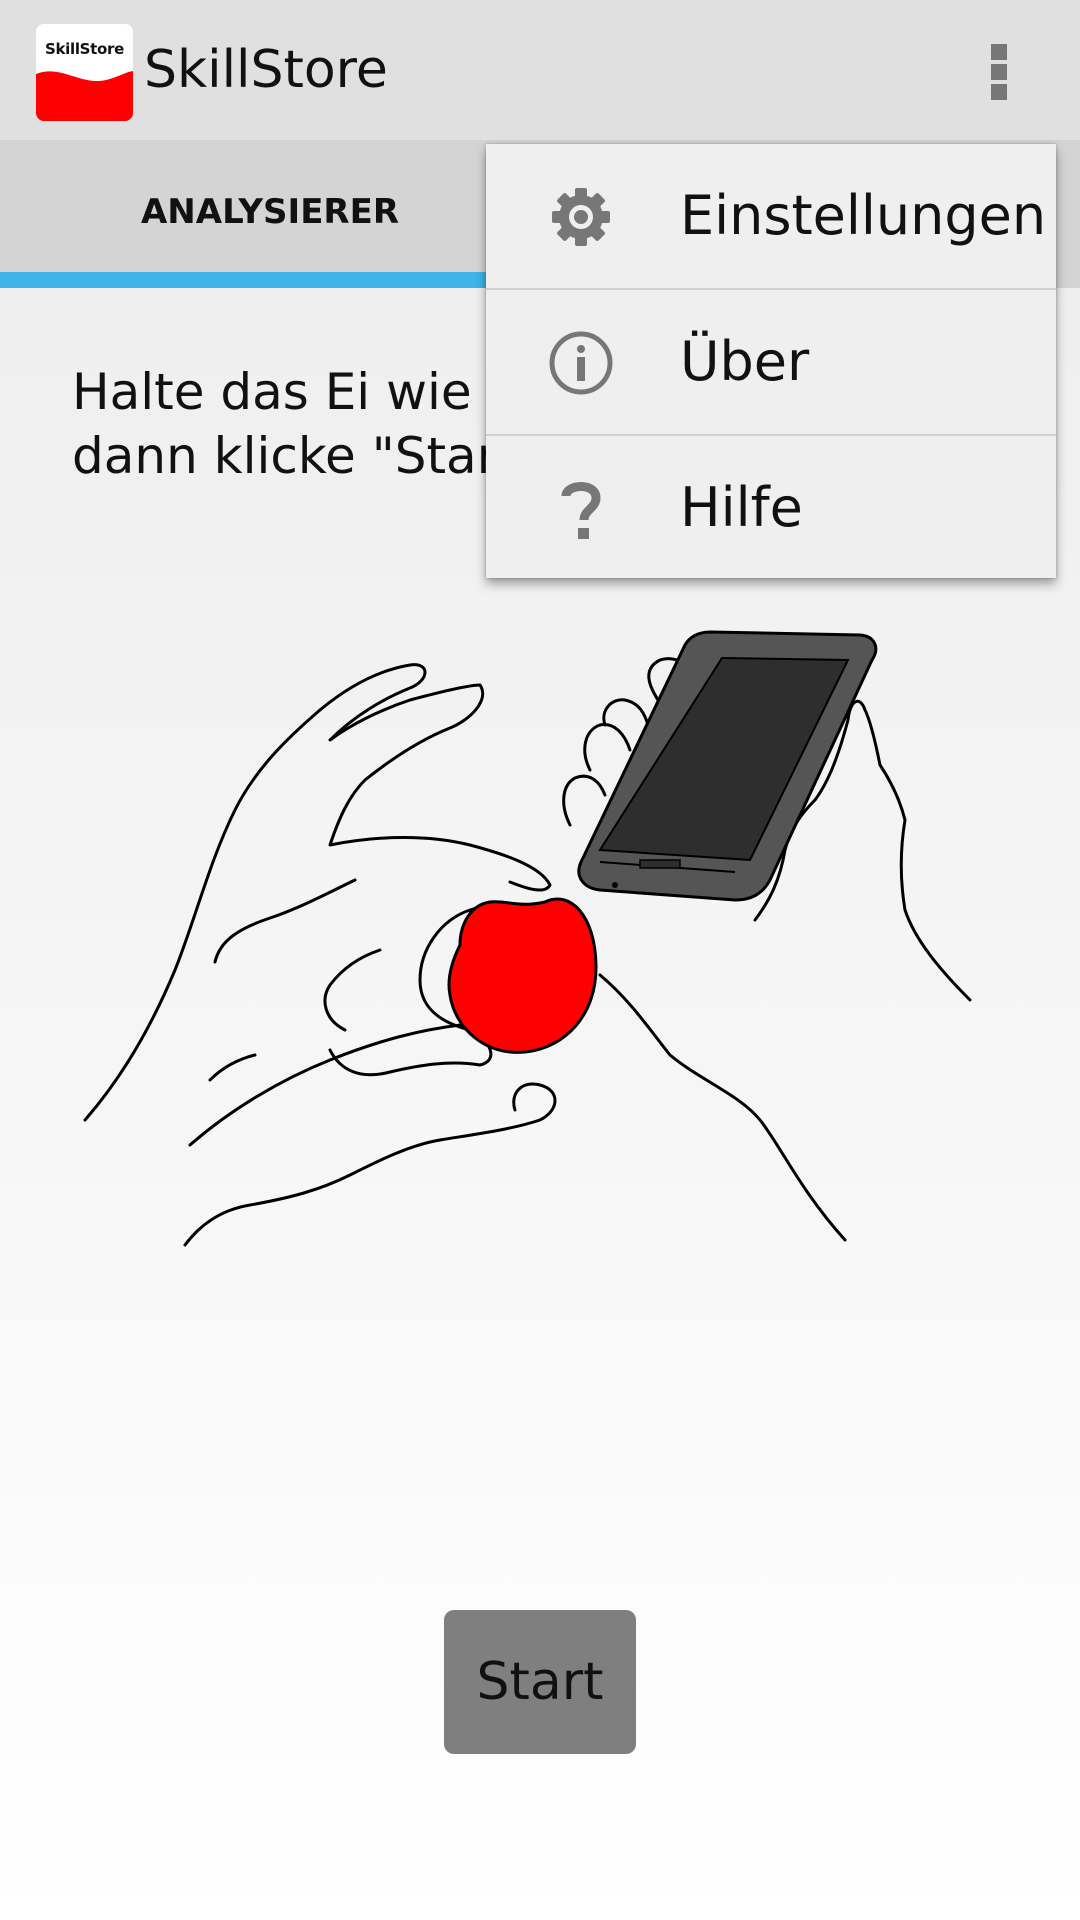 This screenshot has height=1920, width=1080. What do you see at coordinates (745, 361) in the screenshot?
I see `menu-label-uber: Über` at bounding box center [745, 361].